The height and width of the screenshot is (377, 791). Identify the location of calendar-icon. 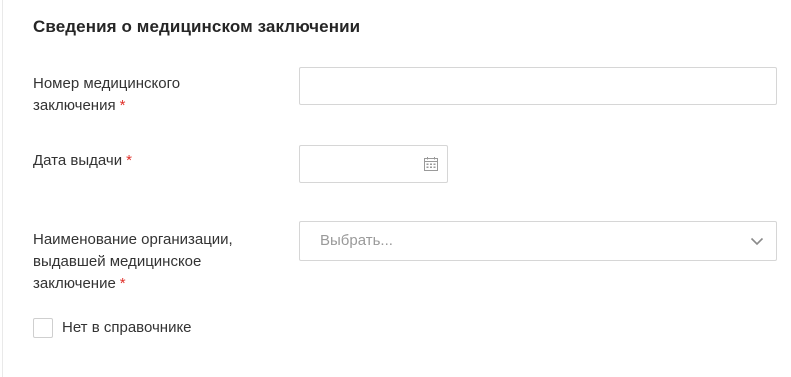
(431, 164).